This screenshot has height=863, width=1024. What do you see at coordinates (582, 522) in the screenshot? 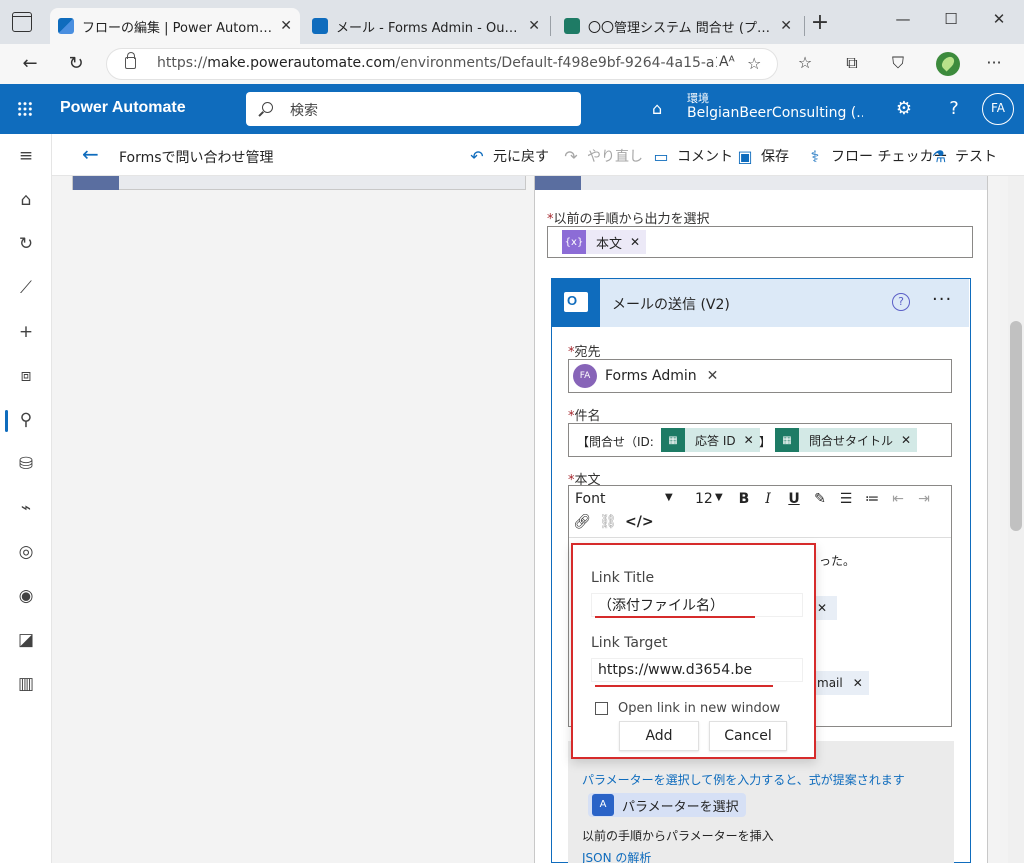
I see `link-icon: 🔗︎` at bounding box center [582, 522].